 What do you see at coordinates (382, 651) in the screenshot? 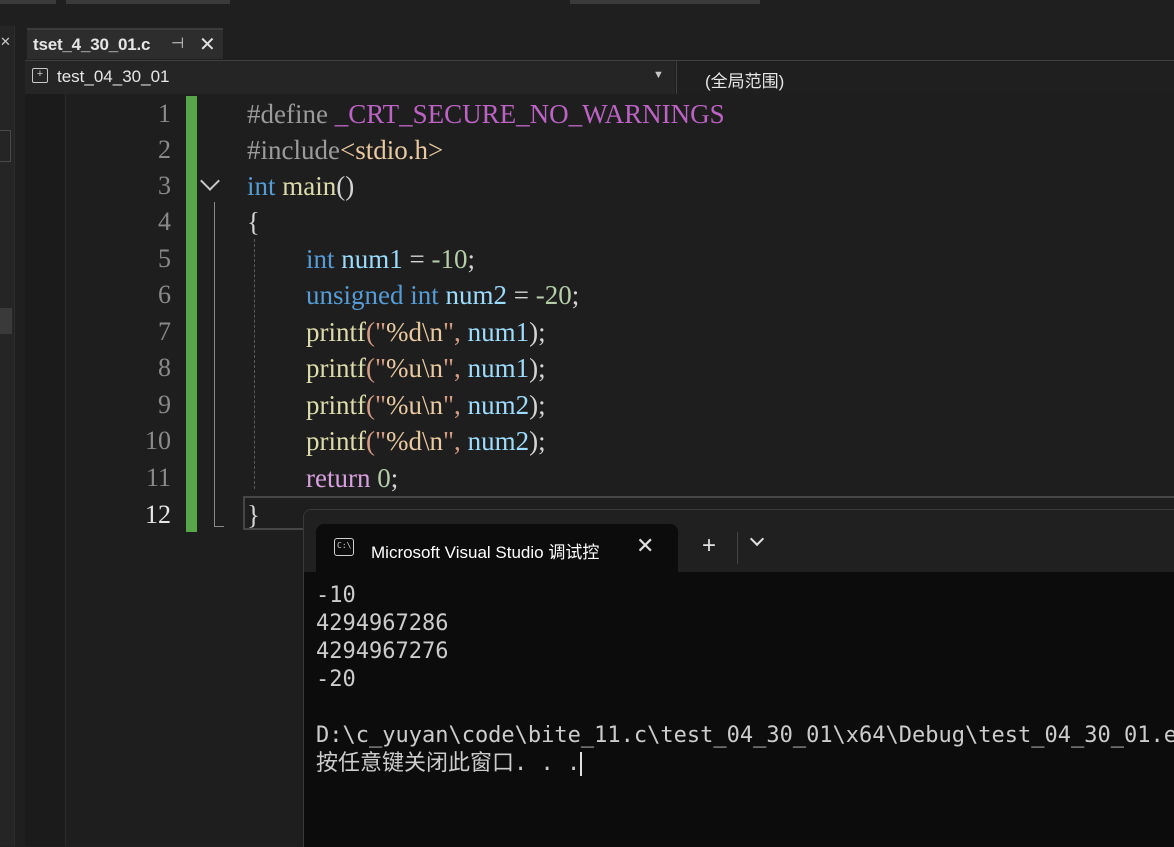
I see `output-line: 4294967276` at bounding box center [382, 651].